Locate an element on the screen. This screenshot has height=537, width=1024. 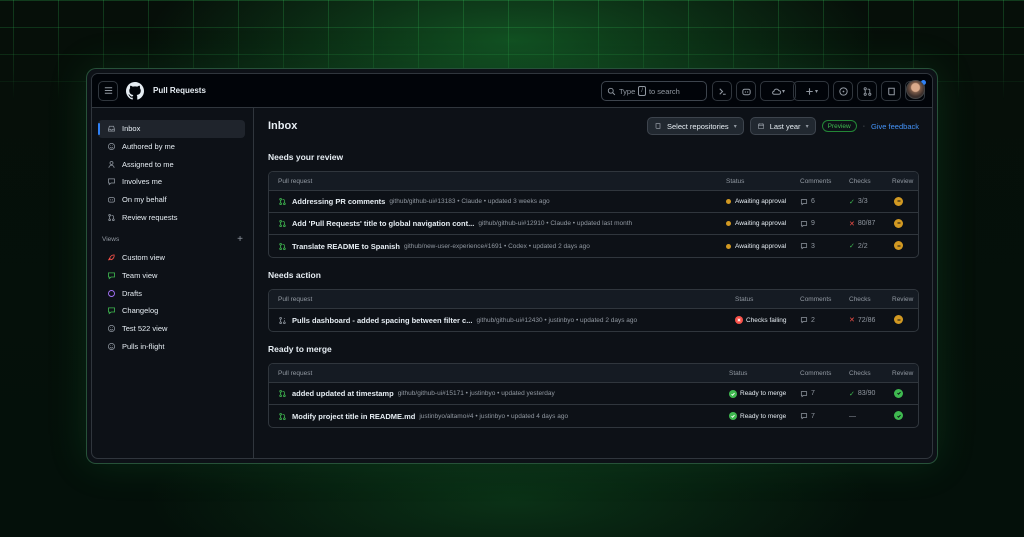
add-view-button: + is located at coordinates (240, 239).